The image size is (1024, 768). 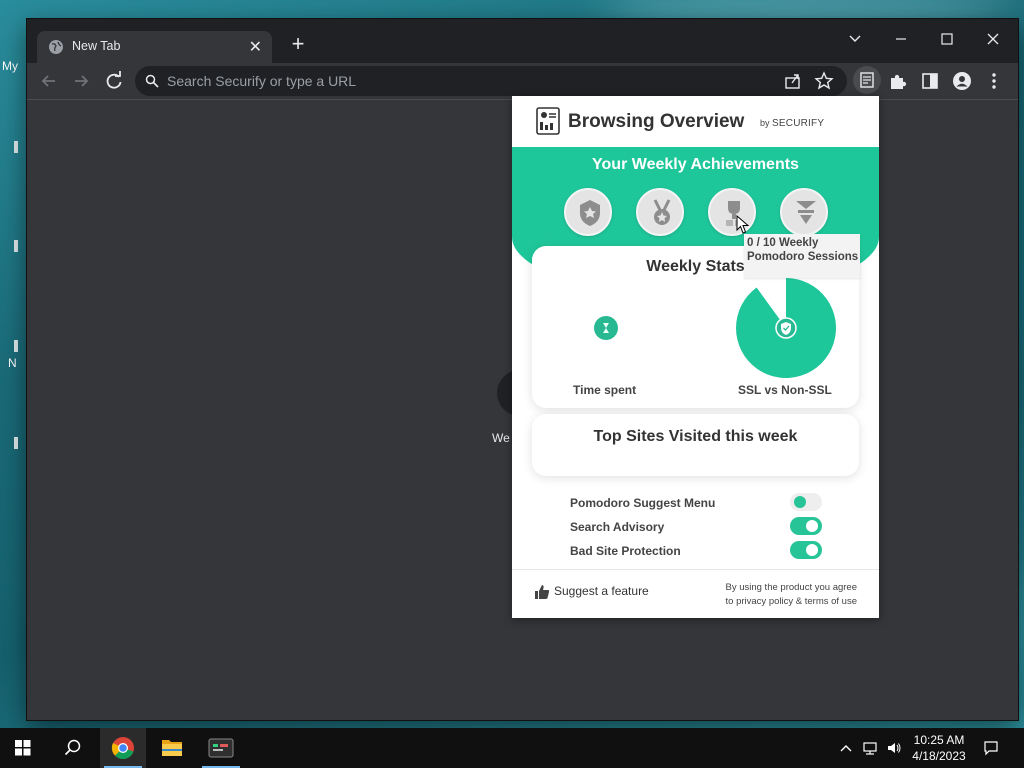 I want to click on securify-extension-icon, so click(x=867, y=80).